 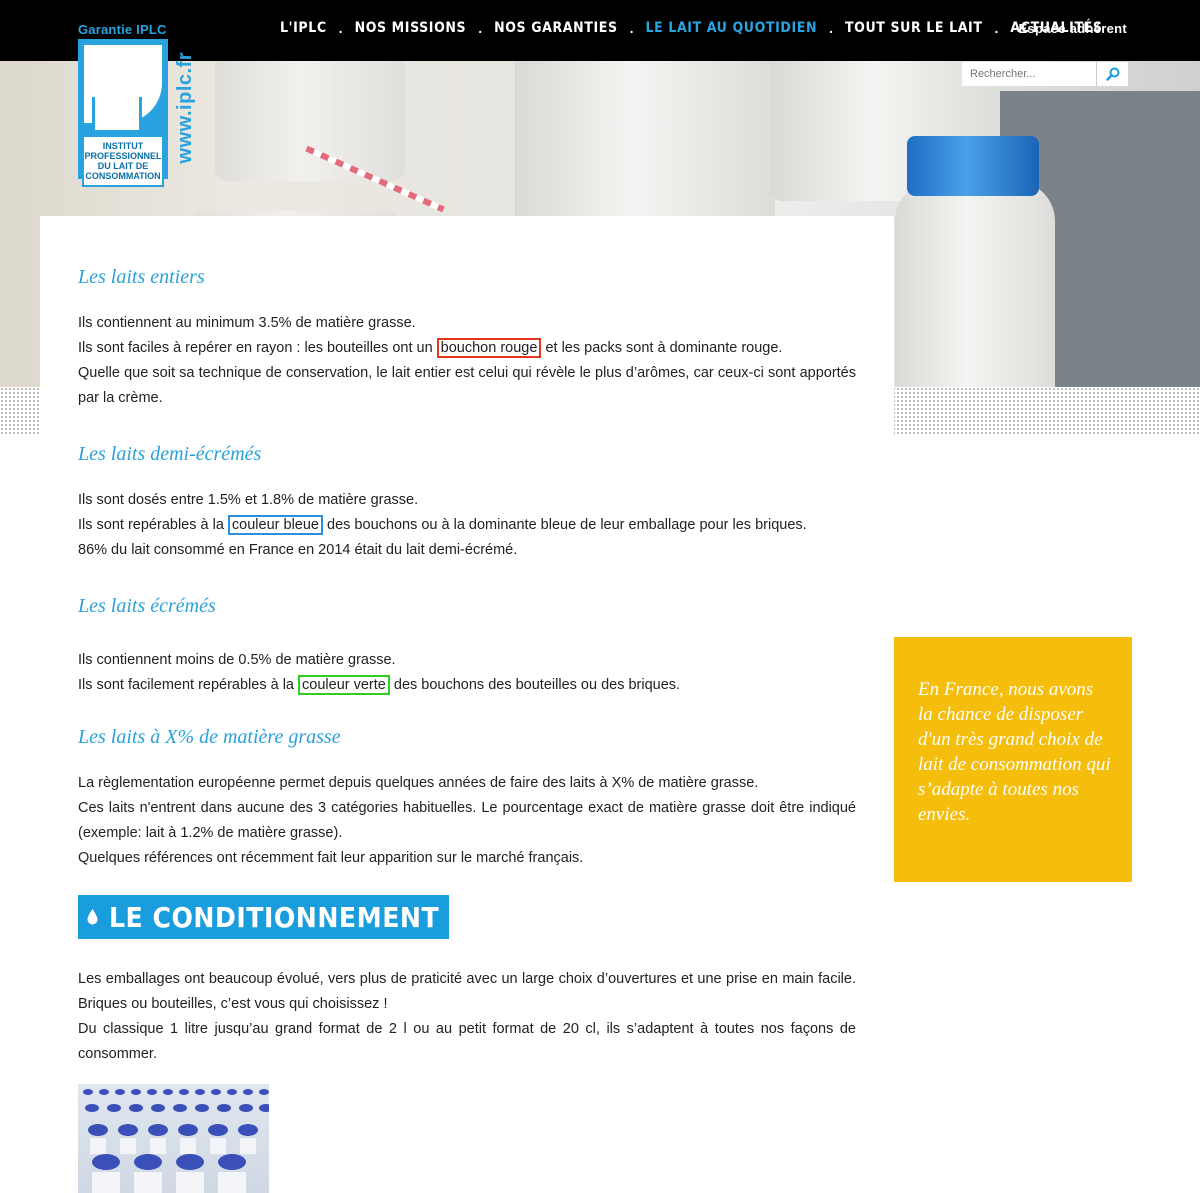 I want to click on section-title: Les laits entiers, so click(x=141, y=277).